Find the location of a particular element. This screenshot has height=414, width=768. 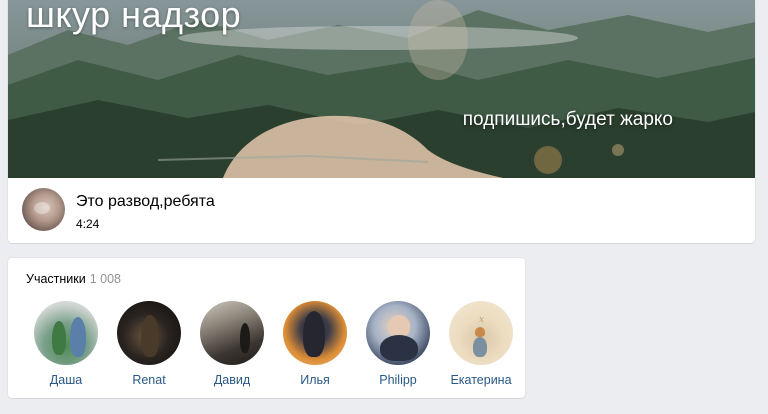

member-name: Давид is located at coordinates (232, 380).